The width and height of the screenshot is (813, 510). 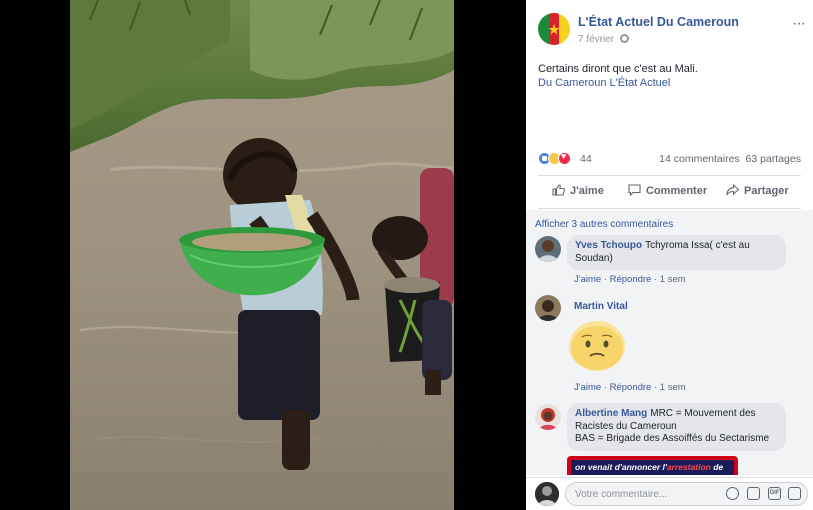 I want to click on post-actions: J'aime Commenter Partager, so click(x=669, y=192).